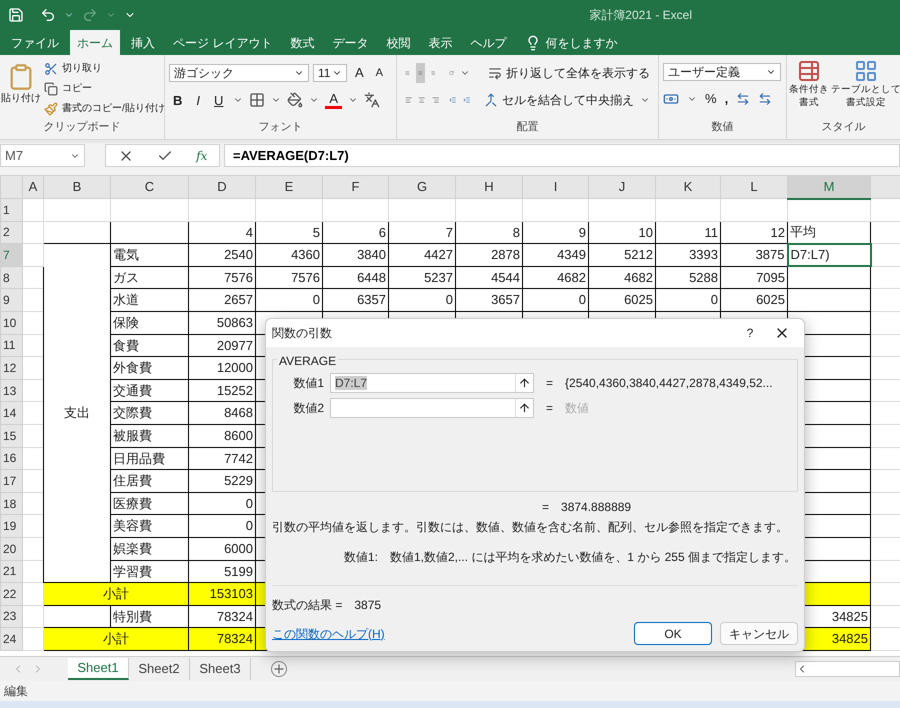 Image resolution: width=900 pixels, height=708 pixels. What do you see at coordinates (488, 42) in the screenshot?
I see `ribbon-tab: ヘルプ` at bounding box center [488, 42].